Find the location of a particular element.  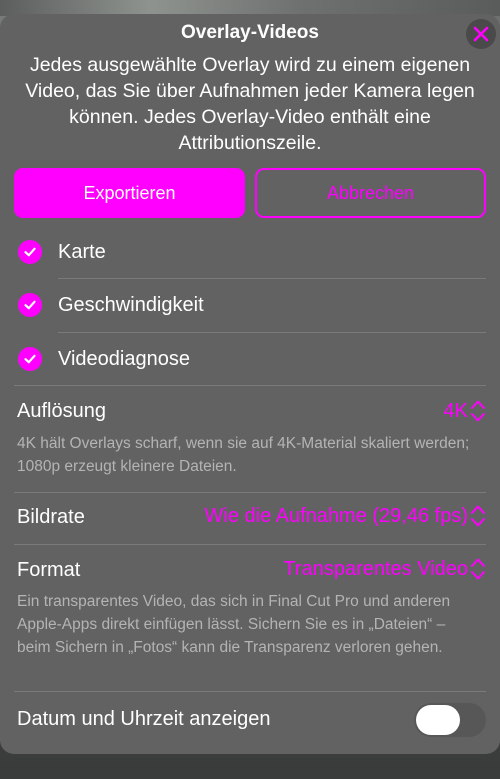

resolution-picker: 4K is located at coordinates (465, 411).